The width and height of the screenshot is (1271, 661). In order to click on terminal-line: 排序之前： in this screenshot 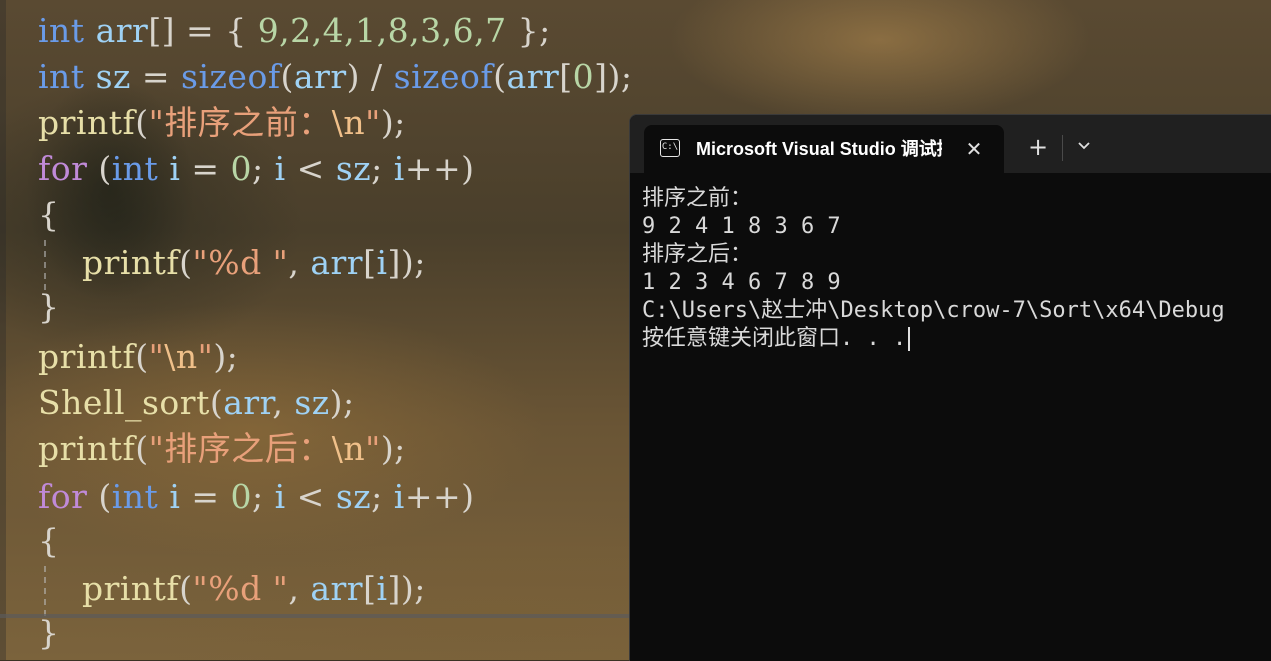, I will do `click(697, 198)`.